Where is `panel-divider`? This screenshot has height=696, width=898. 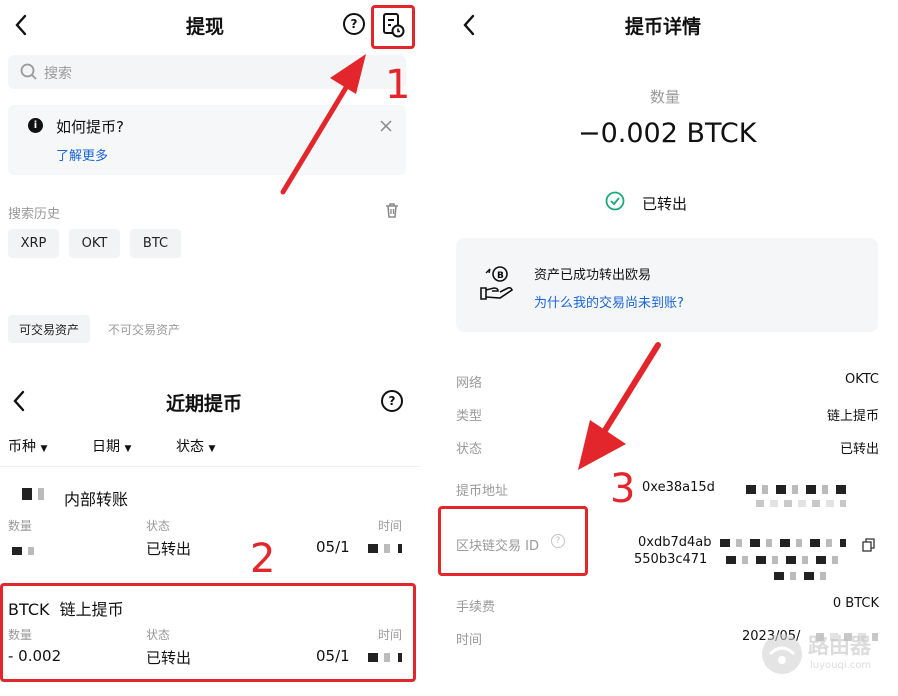 panel-divider is located at coordinates (210, 365).